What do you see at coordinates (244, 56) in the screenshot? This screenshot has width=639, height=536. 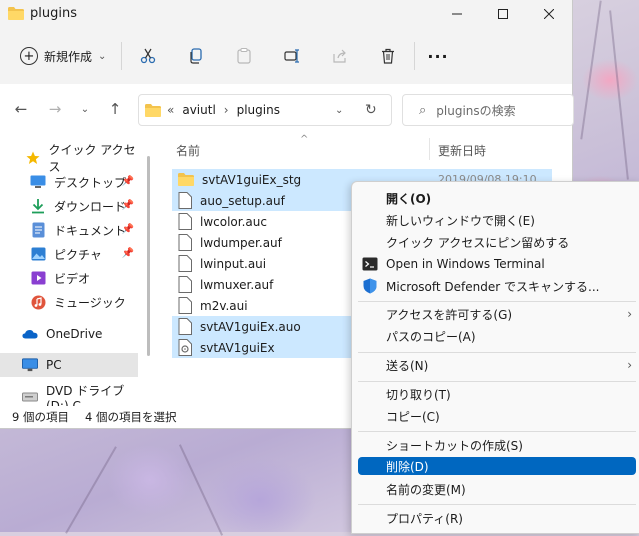 I see `paste-button` at bounding box center [244, 56].